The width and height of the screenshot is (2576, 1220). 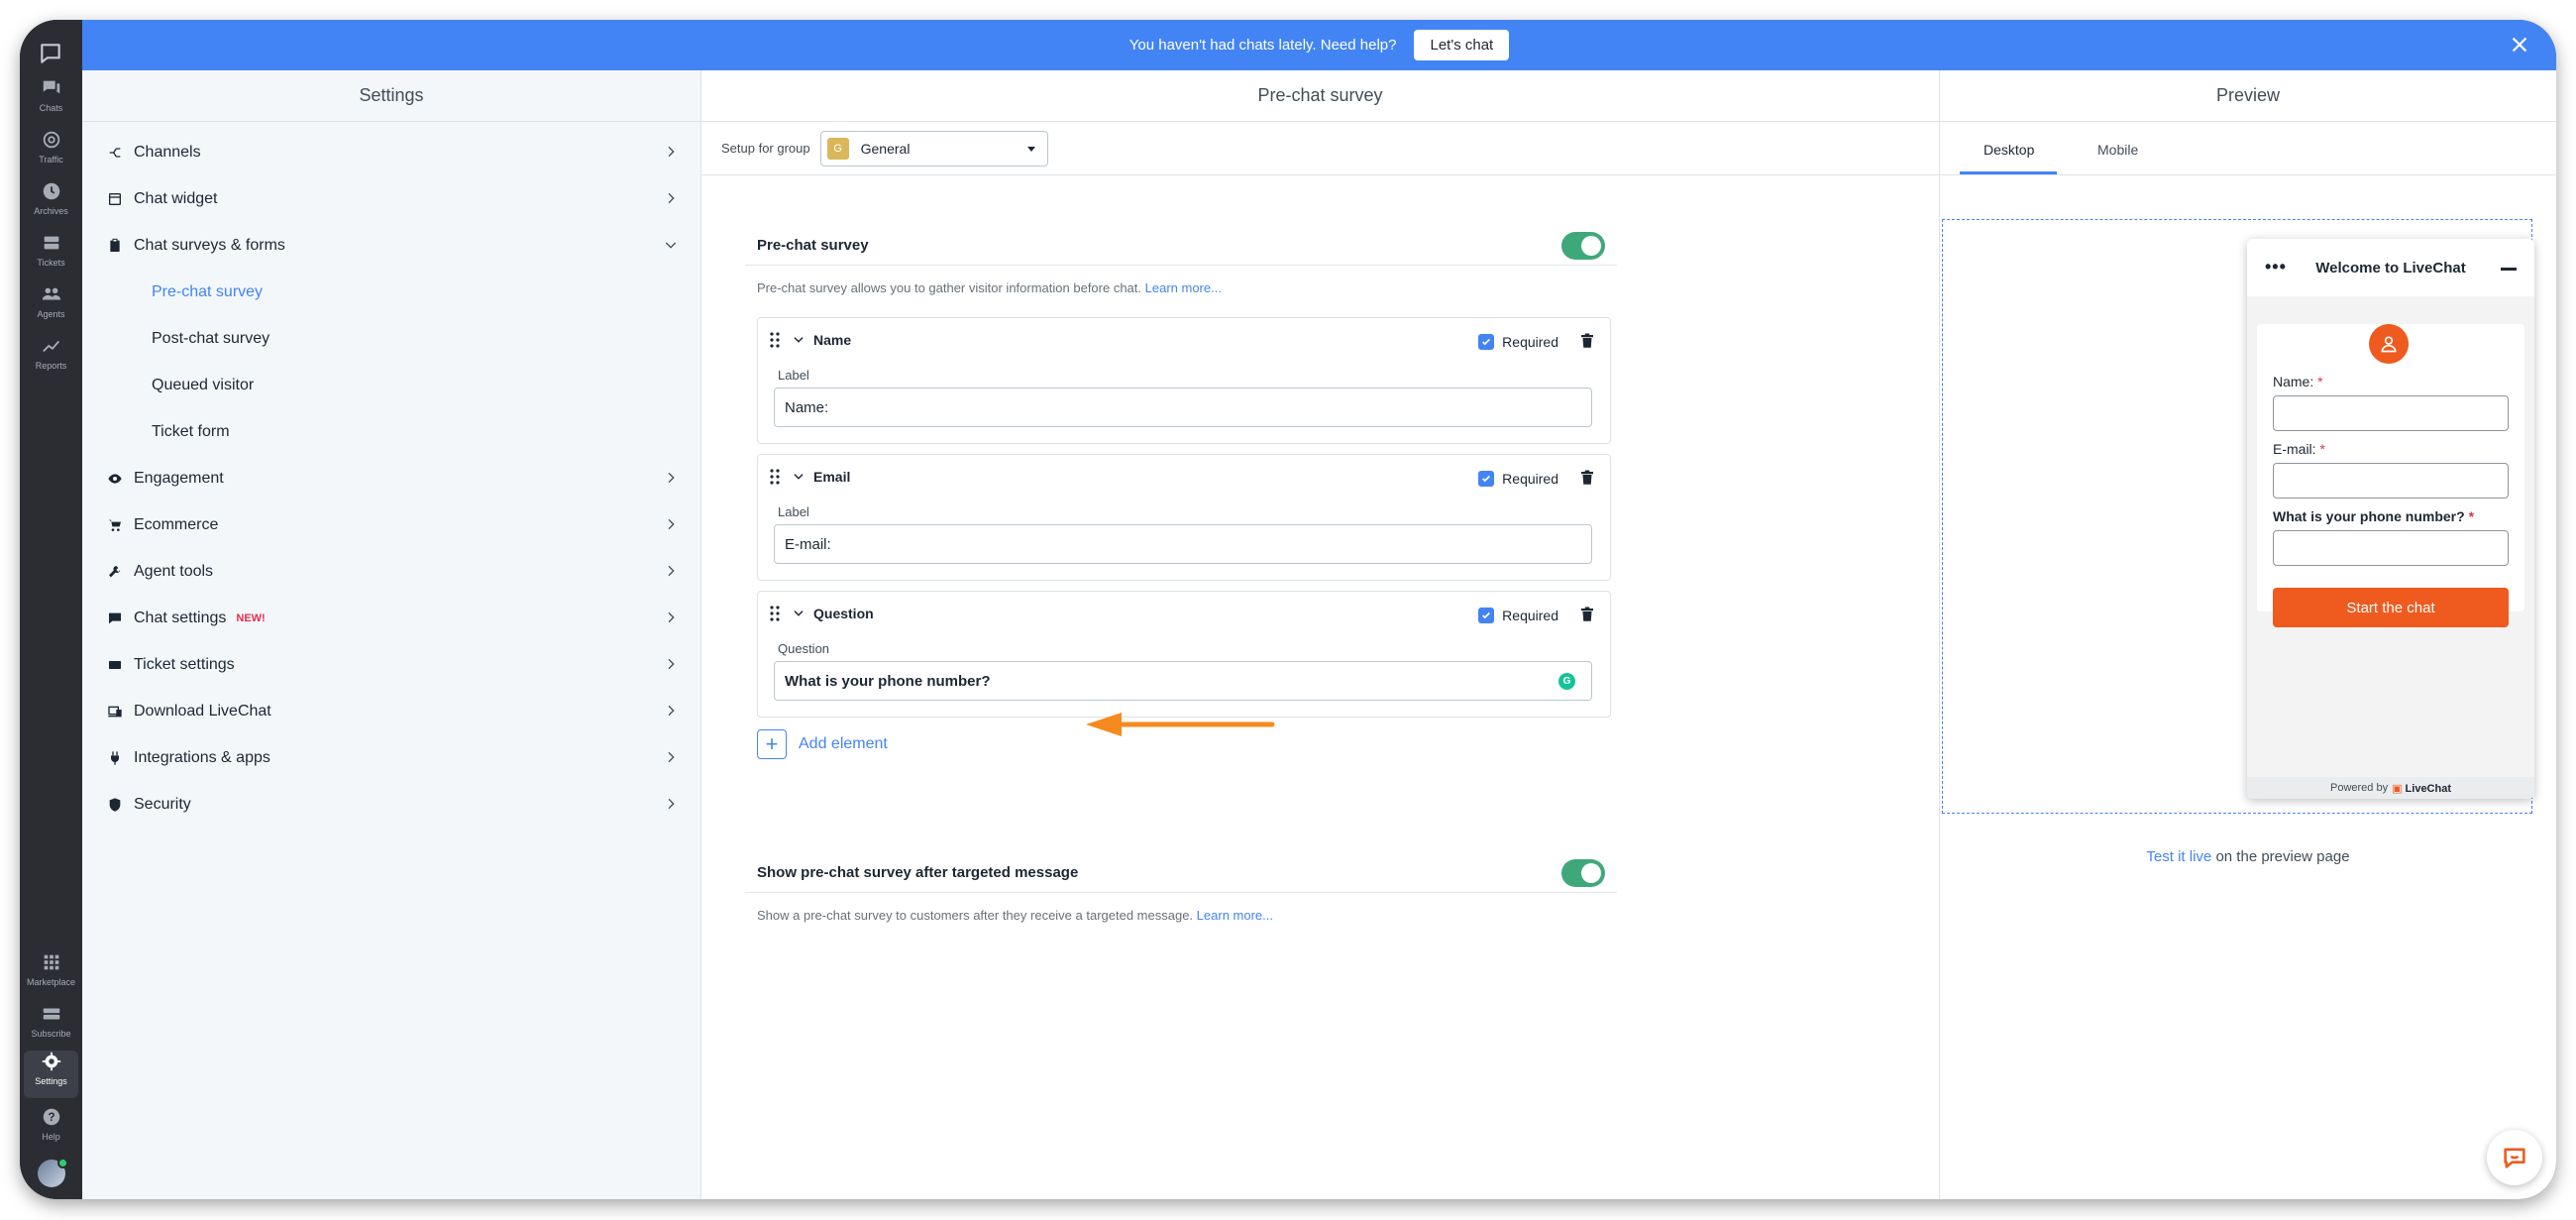 What do you see at coordinates (2391, 413) in the screenshot?
I see `widget-name-input` at bounding box center [2391, 413].